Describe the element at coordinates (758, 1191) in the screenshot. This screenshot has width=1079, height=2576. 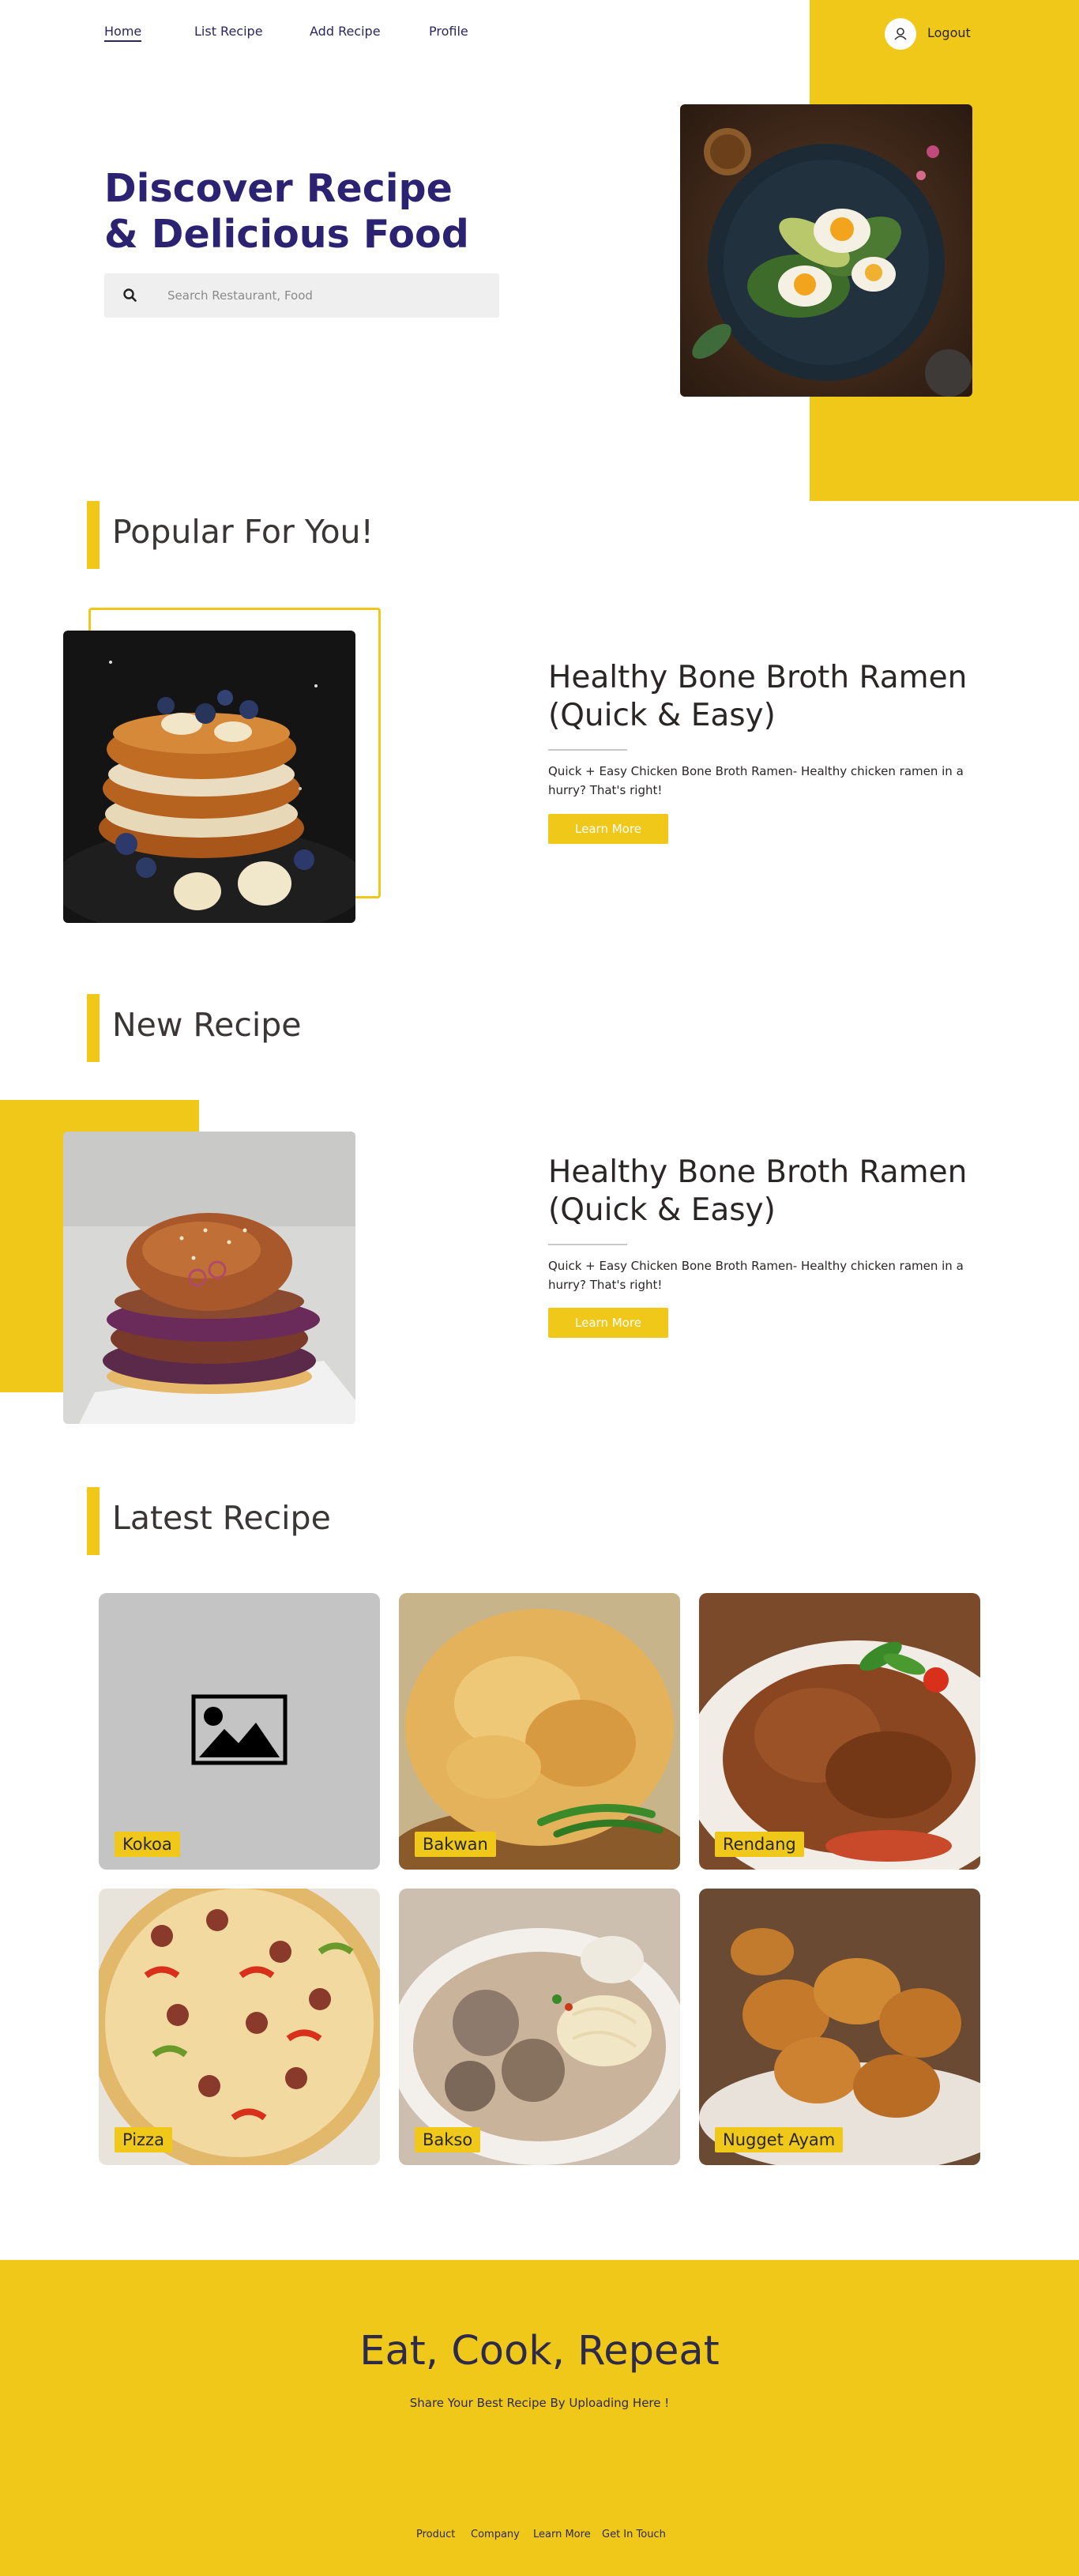
I see `new-recipe-title: Healthy Bone Broth Ramen (Quick & Easy)` at that location.